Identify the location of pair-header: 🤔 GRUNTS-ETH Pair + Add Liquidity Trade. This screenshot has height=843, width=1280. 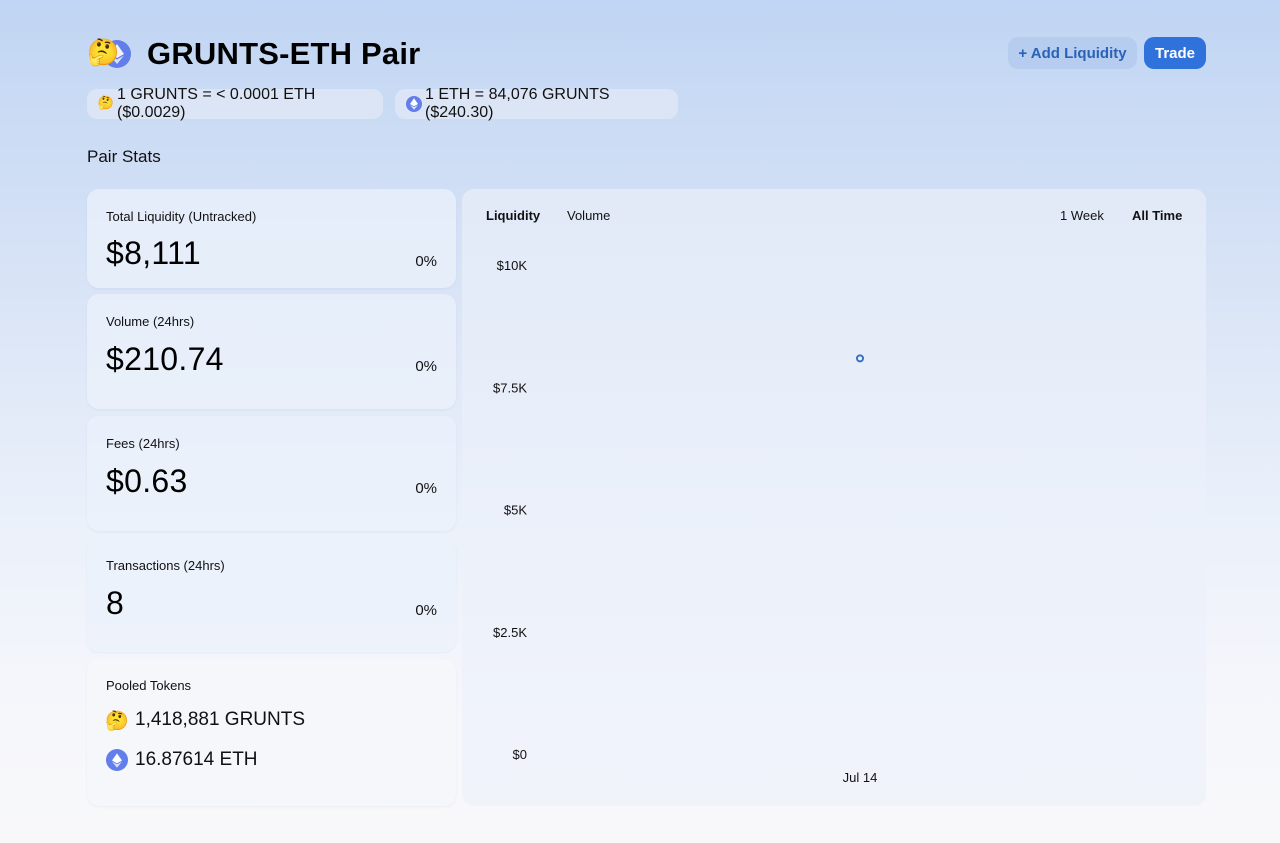
(646, 54).